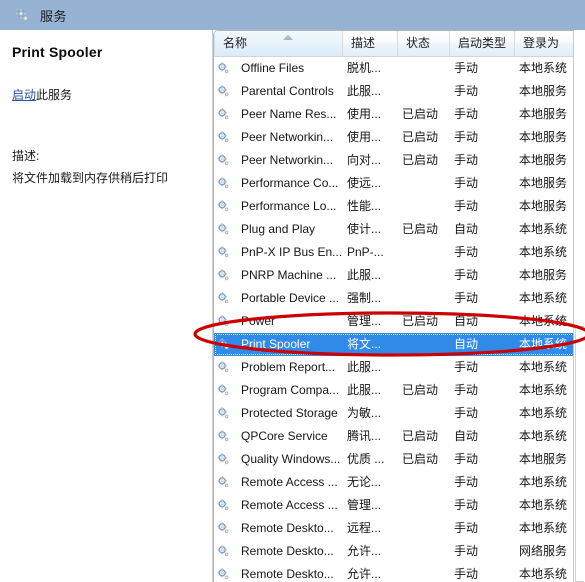  What do you see at coordinates (399, 390) in the screenshot?
I see `table-row: Program Compa... 此服... 已启动 手动 本地系统` at bounding box center [399, 390].